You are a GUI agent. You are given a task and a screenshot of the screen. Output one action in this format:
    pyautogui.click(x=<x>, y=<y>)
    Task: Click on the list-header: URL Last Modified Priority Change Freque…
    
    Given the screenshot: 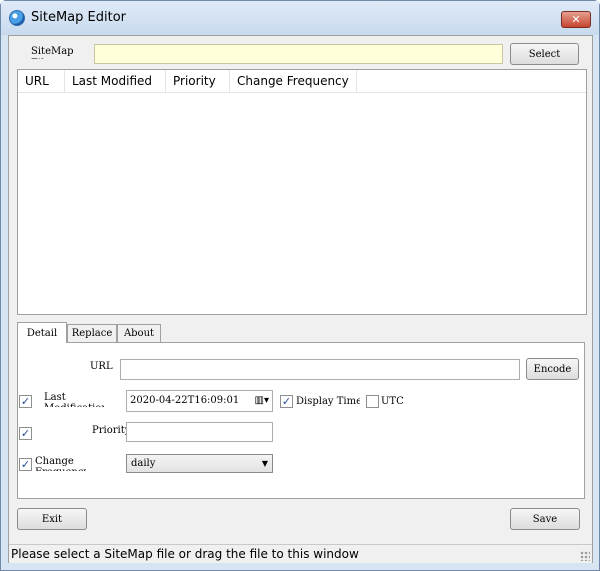 What is the action you would take?
    pyautogui.click(x=302, y=81)
    